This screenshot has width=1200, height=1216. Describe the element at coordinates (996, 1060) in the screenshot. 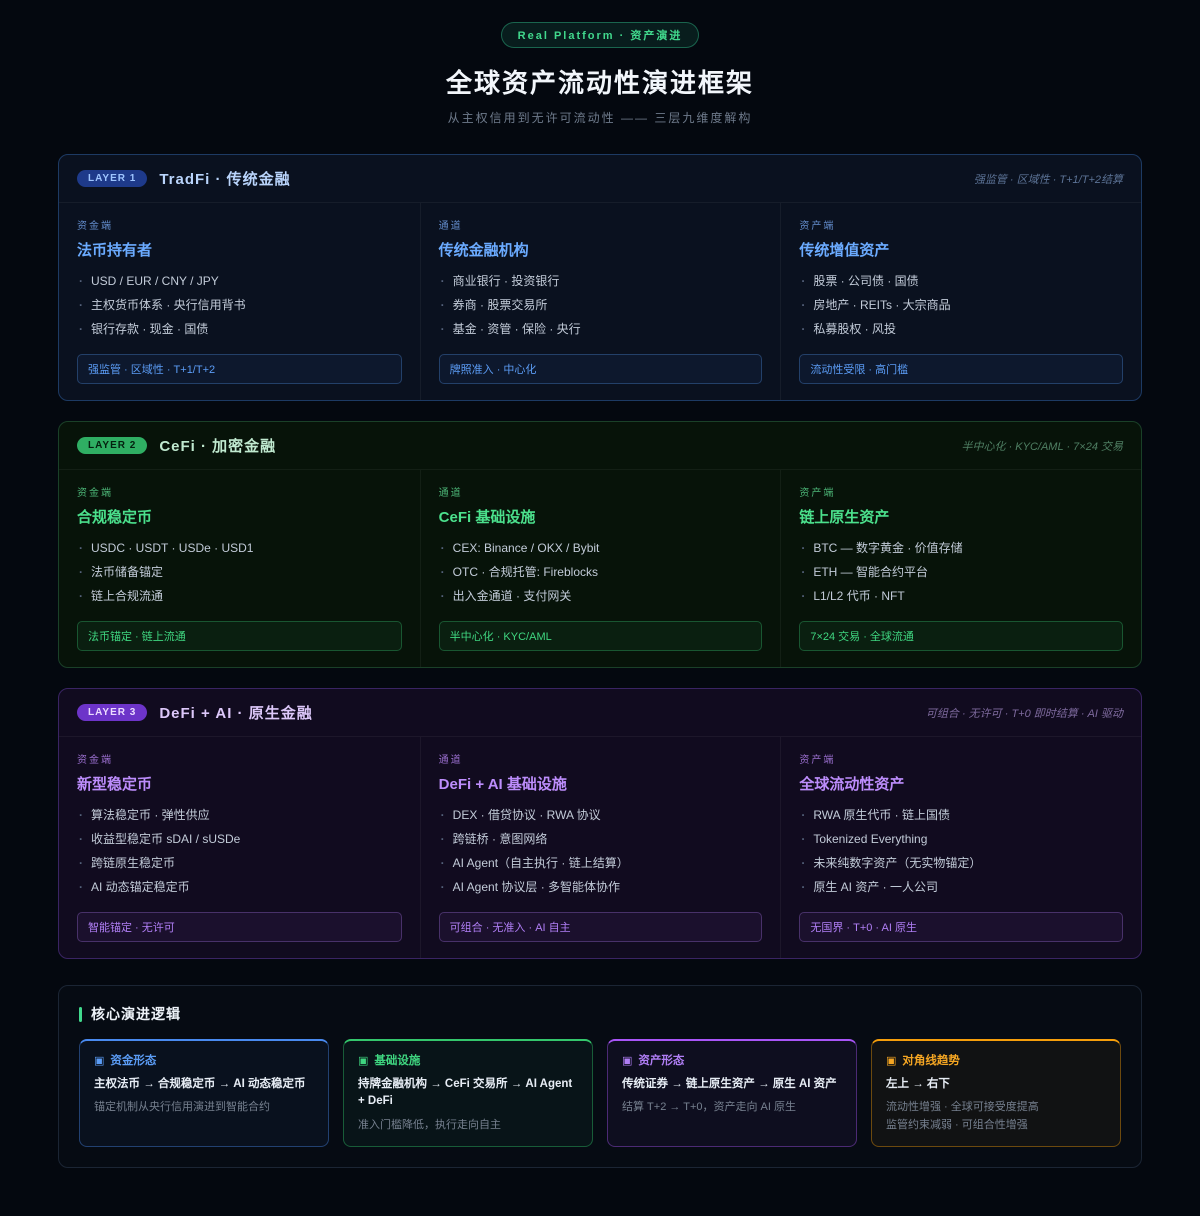

I see `logic-card-header: ▣ 对角线趋势` at that location.